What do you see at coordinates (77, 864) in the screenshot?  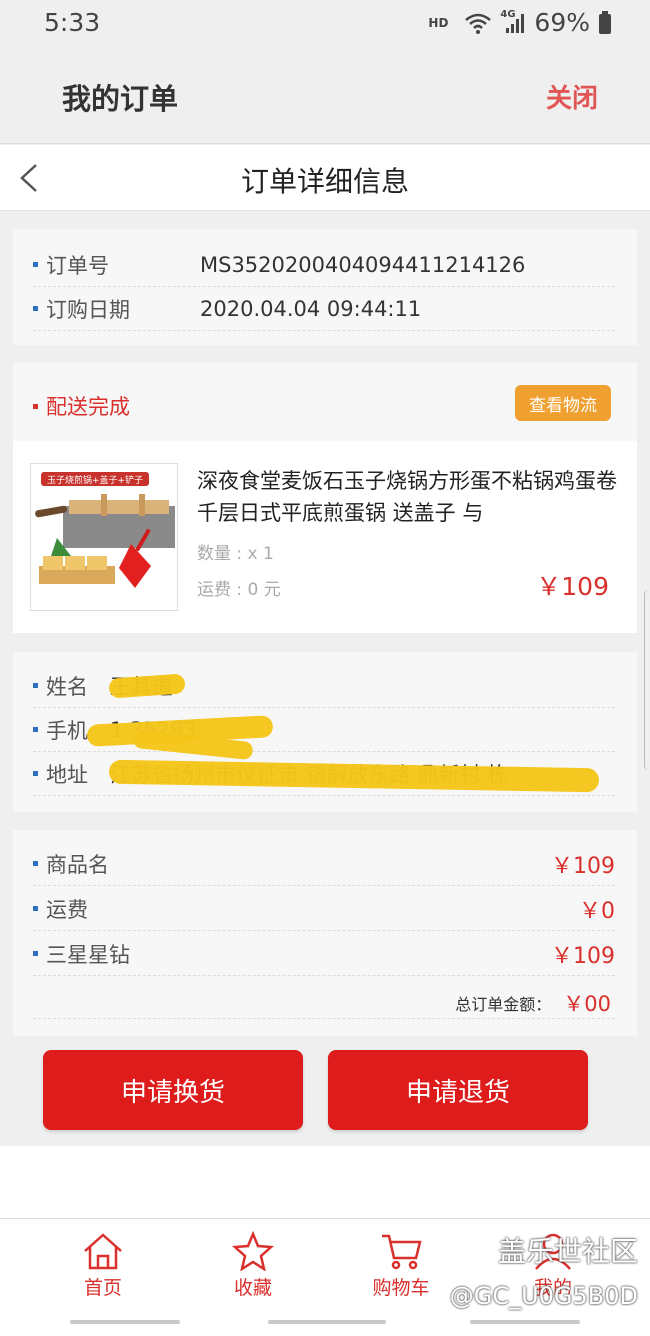 I see `summary-label: 商品名` at bounding box center [77, 864].